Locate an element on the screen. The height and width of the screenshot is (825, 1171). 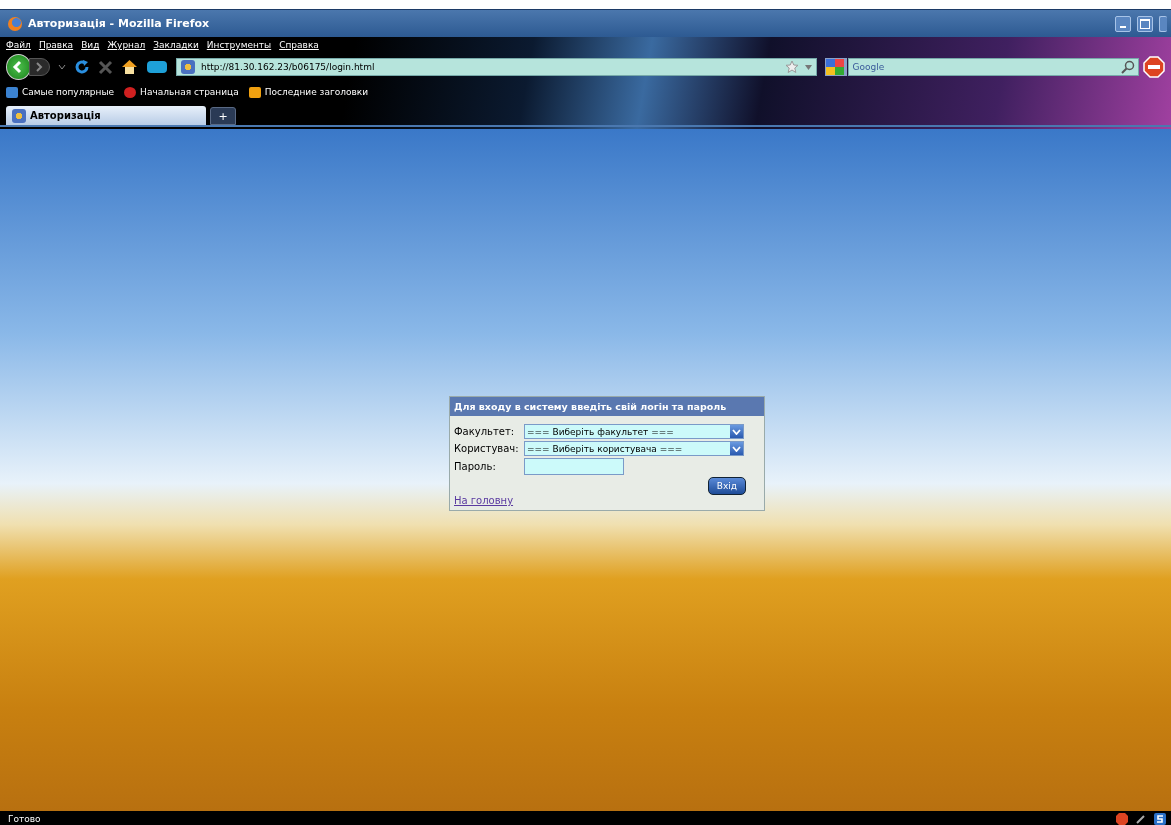
bookmark-link: Самые популярные is located at coordinates (68, 92).